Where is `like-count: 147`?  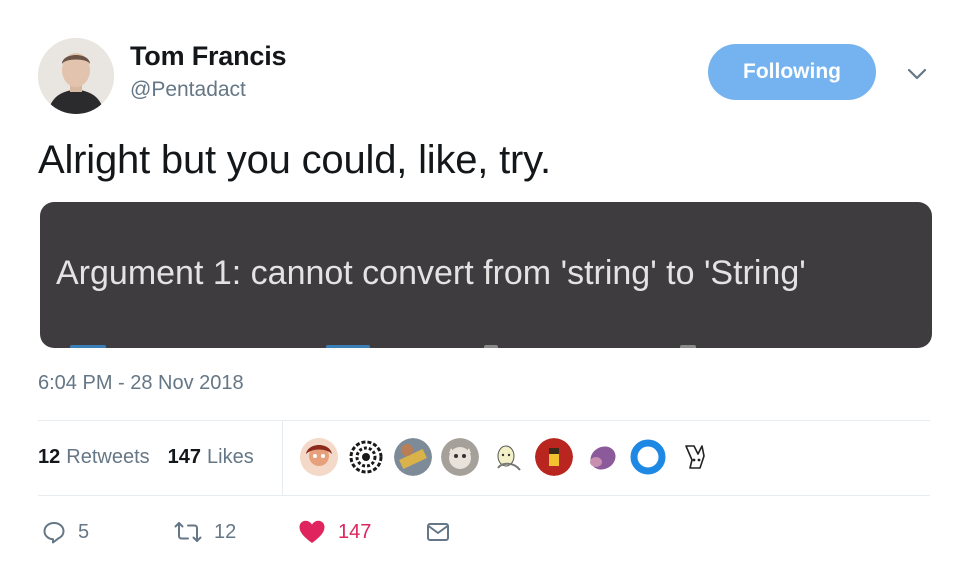 like-count: 147 is located at coordinates (355, 531).